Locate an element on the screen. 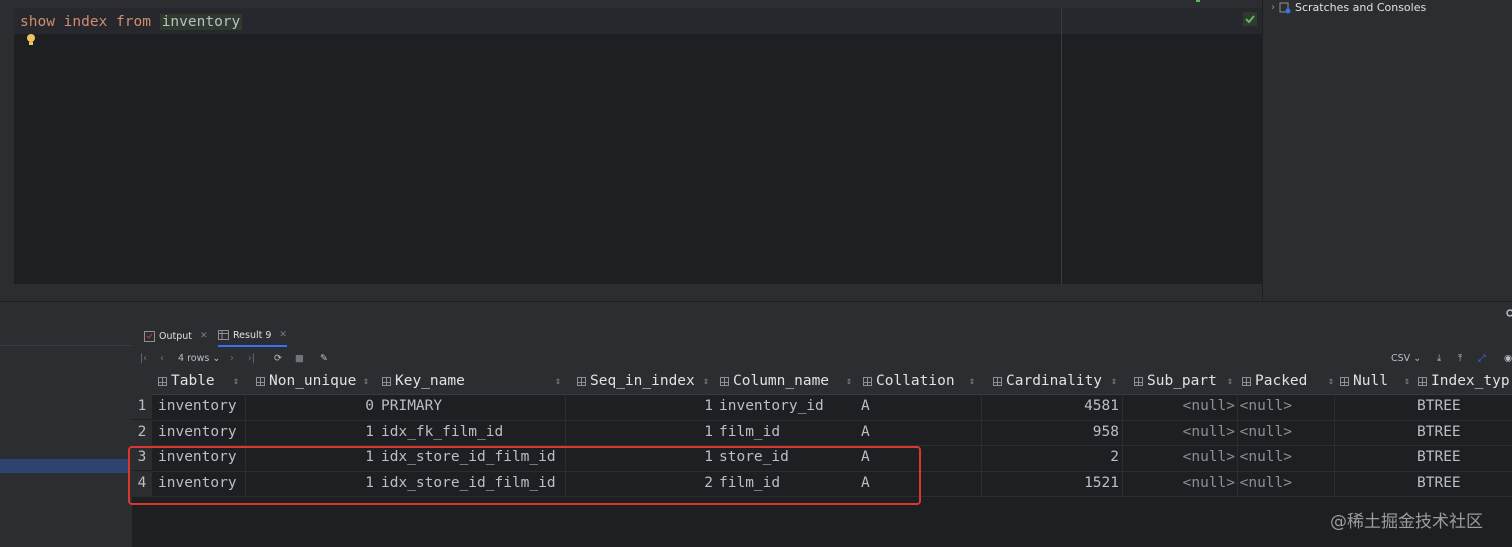 This screenshot has width=1512, height=547. column-header-table: Table ⇕ is located at coordinates (200, 381).